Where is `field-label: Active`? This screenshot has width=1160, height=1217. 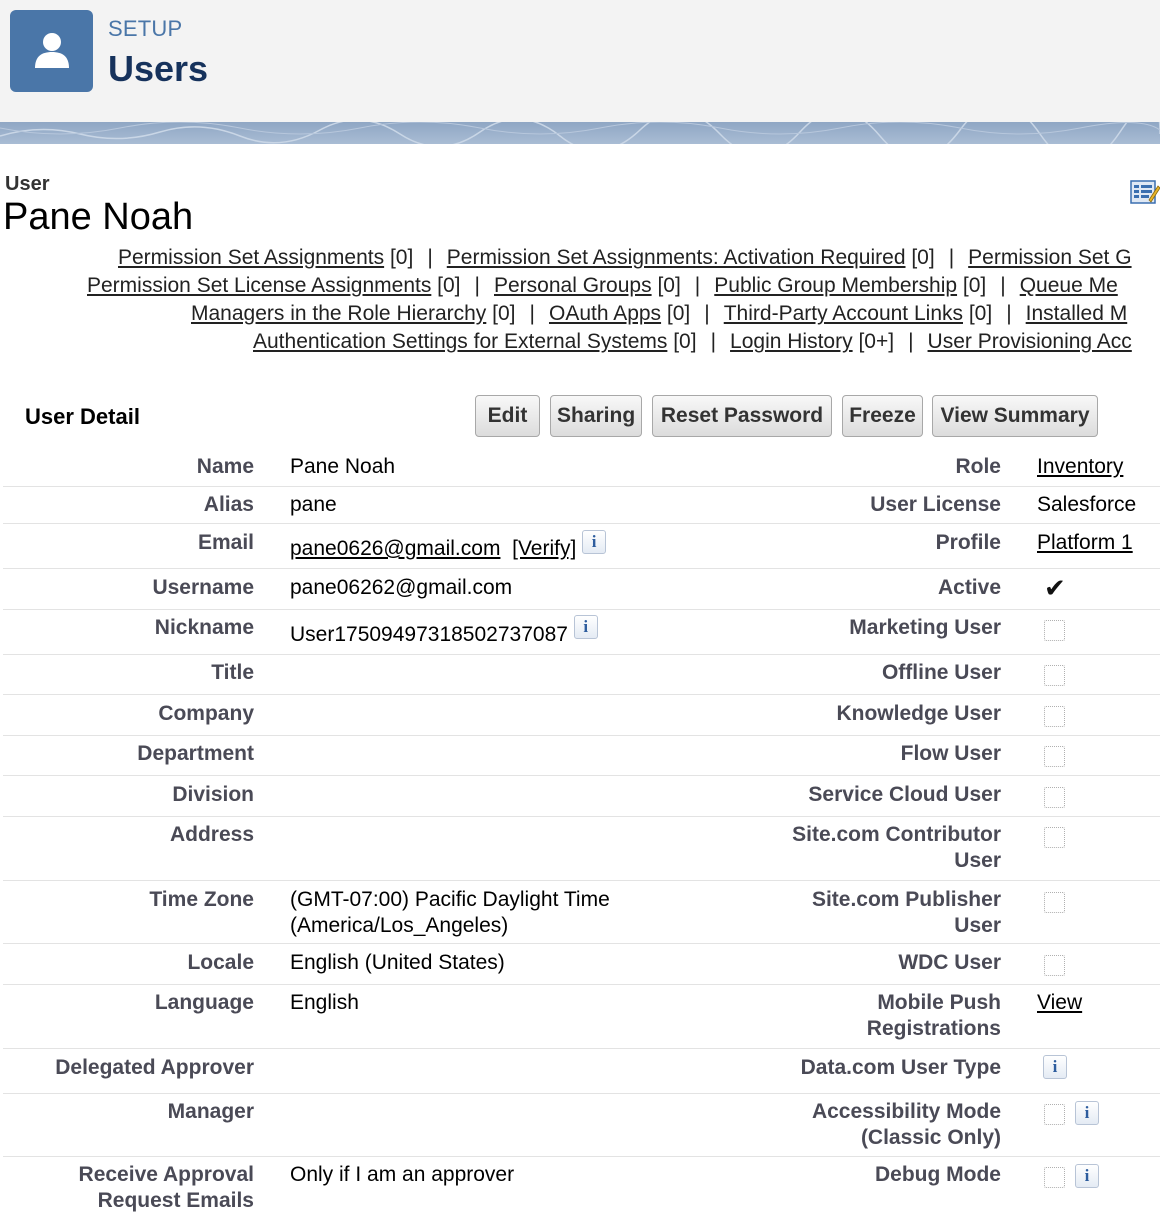
field-label: Active is located at coordinates (969, 587).